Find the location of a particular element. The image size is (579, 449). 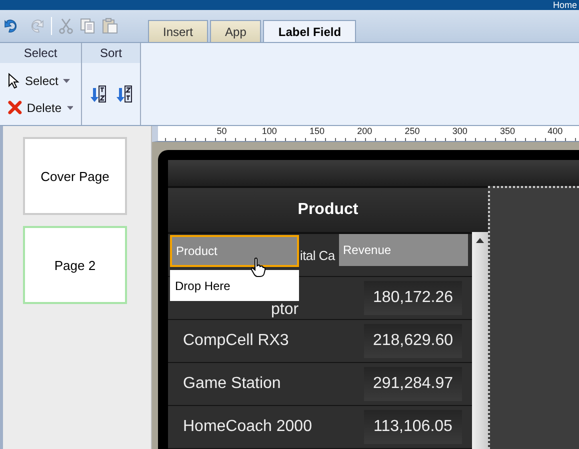

table-cell: HomeCoach 2000 is located at coordinates (247, 427).